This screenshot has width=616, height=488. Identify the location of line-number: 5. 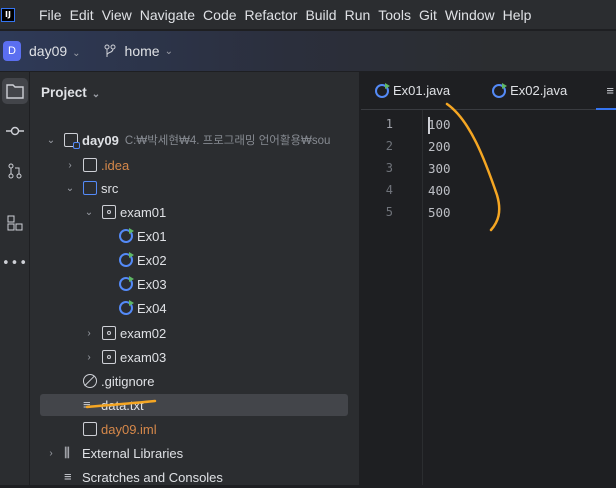
(389, 212).